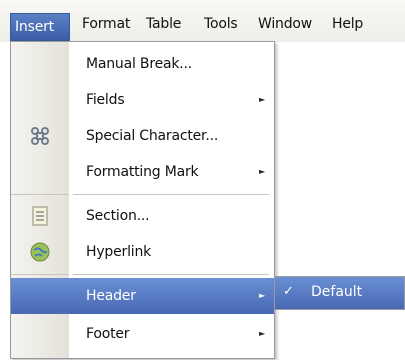 Image resolution: width=405 pixels, height=360 pixels. I want to click on menu-item-fields: Fields ►, so click(142, 100).